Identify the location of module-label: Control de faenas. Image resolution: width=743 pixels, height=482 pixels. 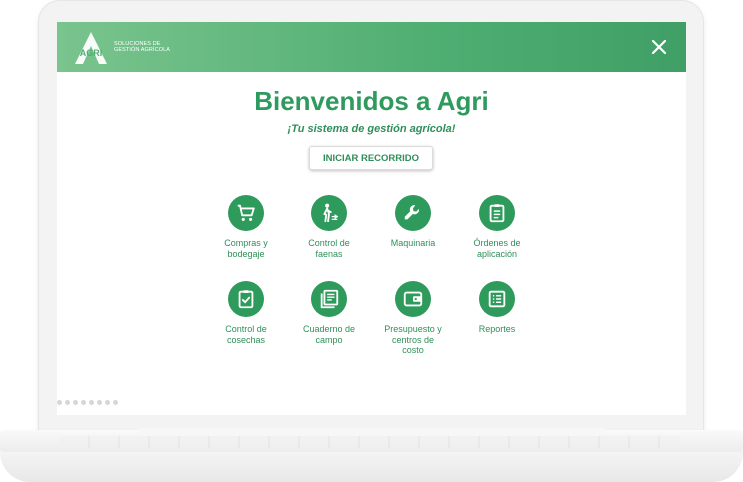
(329, 248).